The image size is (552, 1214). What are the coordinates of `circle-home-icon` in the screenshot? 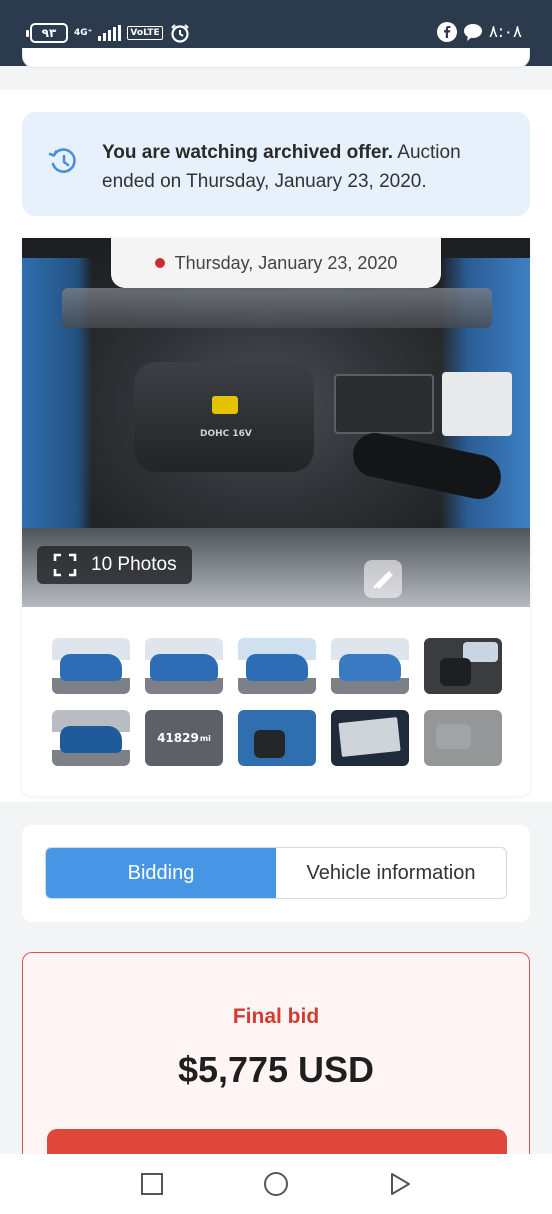 It's located at (276, 1184).